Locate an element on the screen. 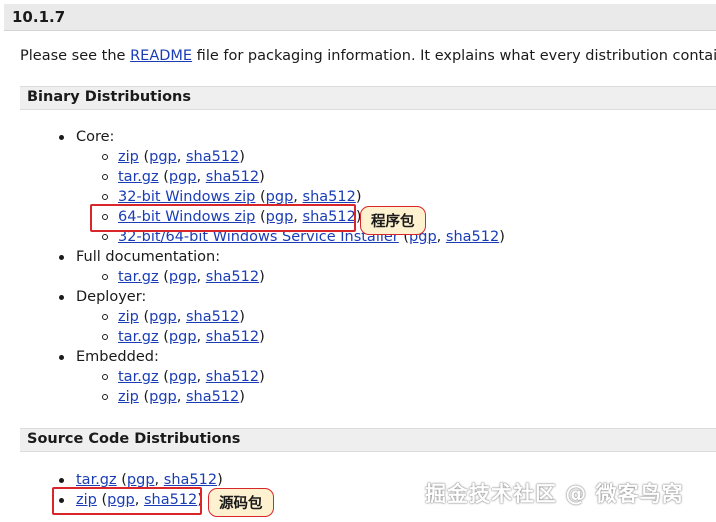 The height and width of the screenshot is (522, 716). deployer-zip-sha-link: sha512 is located at coordinates (212, 317).